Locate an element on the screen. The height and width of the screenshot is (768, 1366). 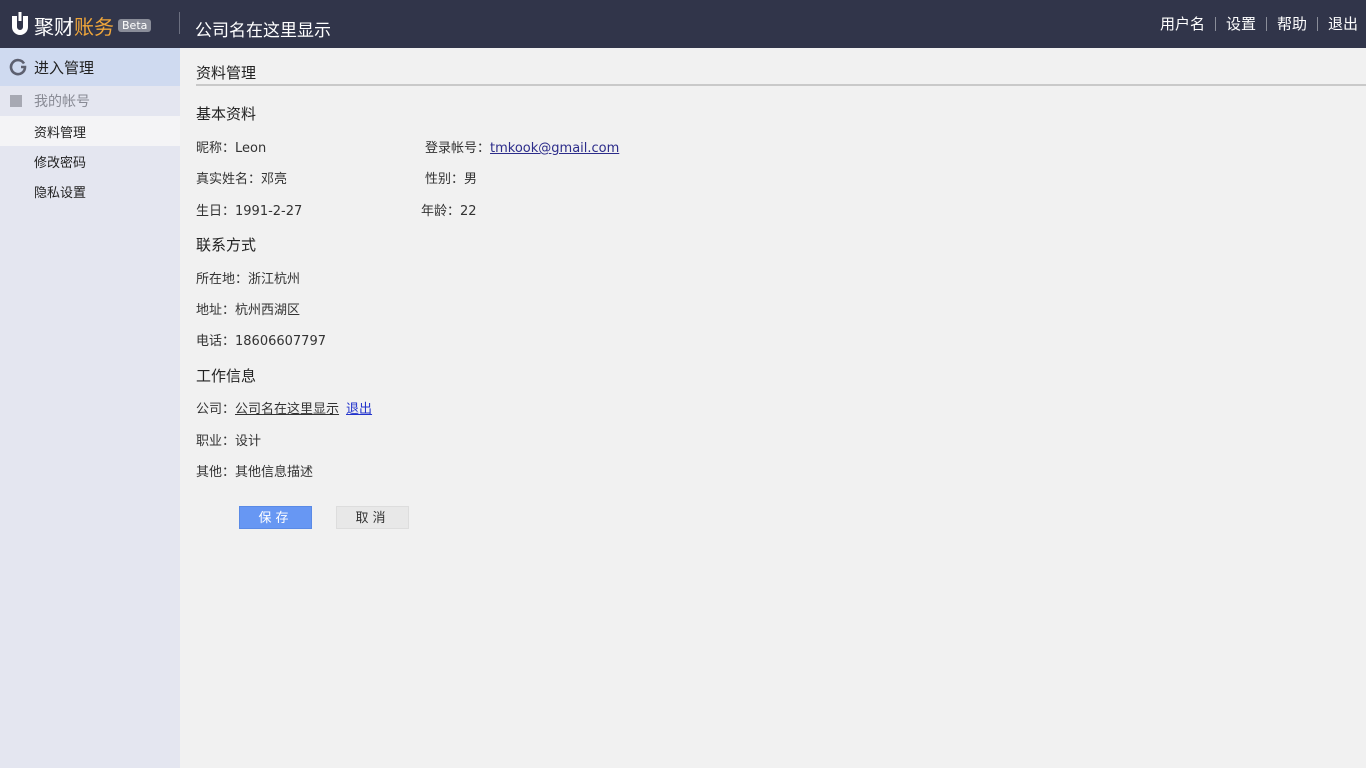
sidebar-head-label: 进入管理 is located at coordinates (64, 67).